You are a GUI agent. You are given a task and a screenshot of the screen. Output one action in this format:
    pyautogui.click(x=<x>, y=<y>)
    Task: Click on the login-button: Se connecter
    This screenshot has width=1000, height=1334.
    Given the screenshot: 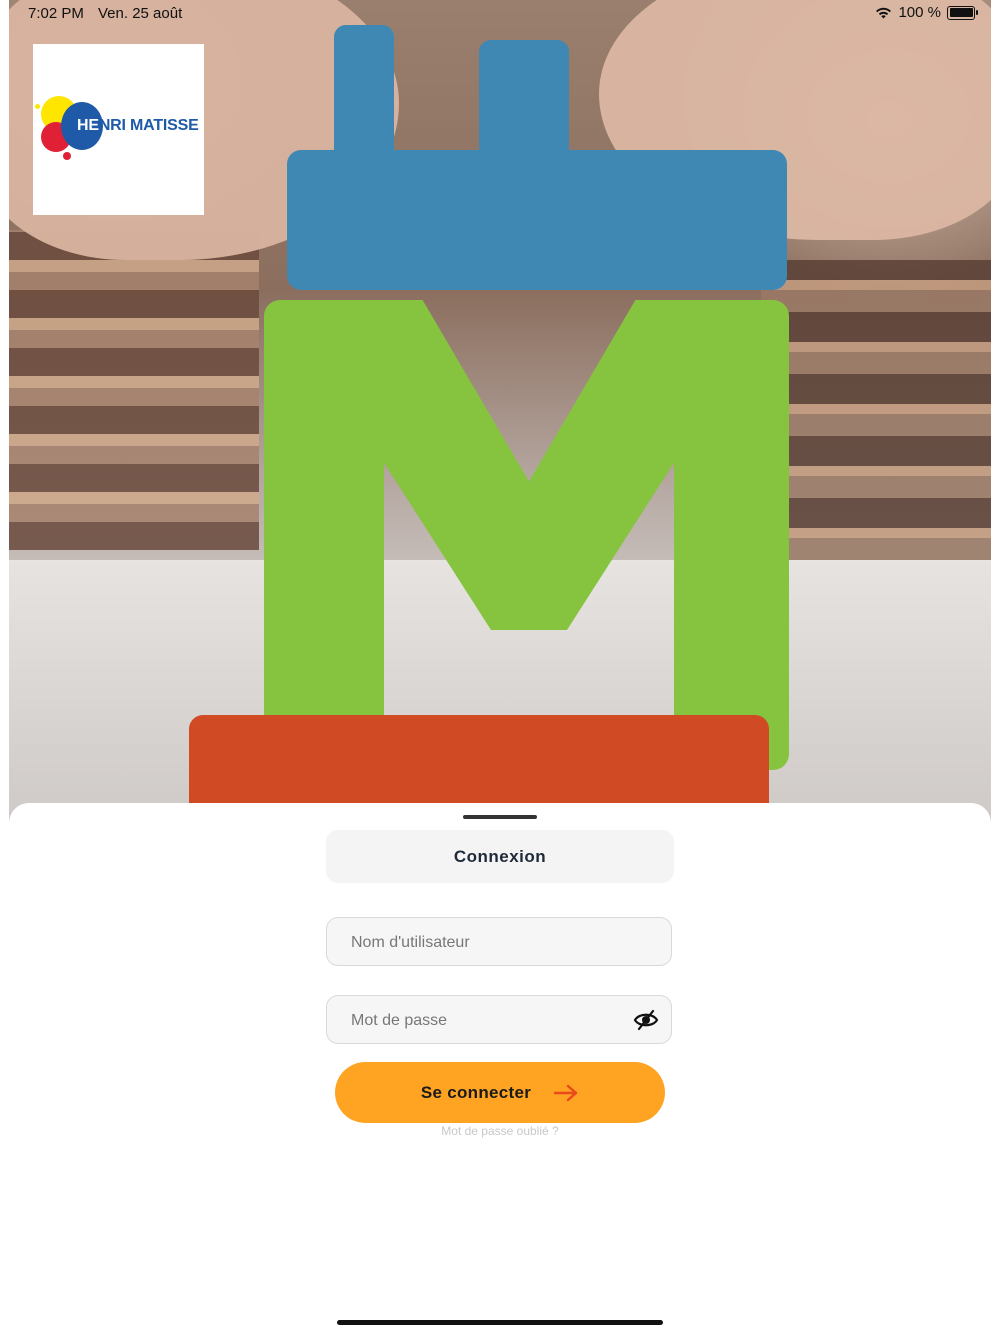 What is the action you would take?
    pyautogui.click(x=500, y=1092)
    